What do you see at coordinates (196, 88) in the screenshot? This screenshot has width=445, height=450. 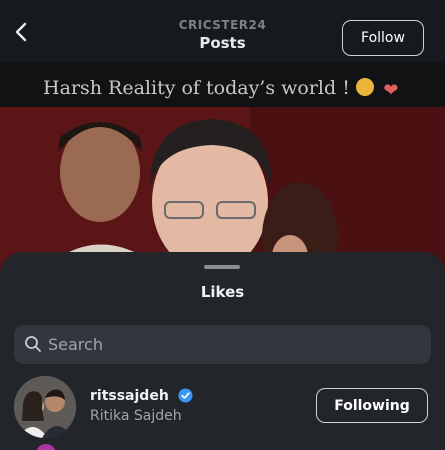 I see `post-caption-text: Harsh Reality of today’s world !` at bounding box center [196, 88].